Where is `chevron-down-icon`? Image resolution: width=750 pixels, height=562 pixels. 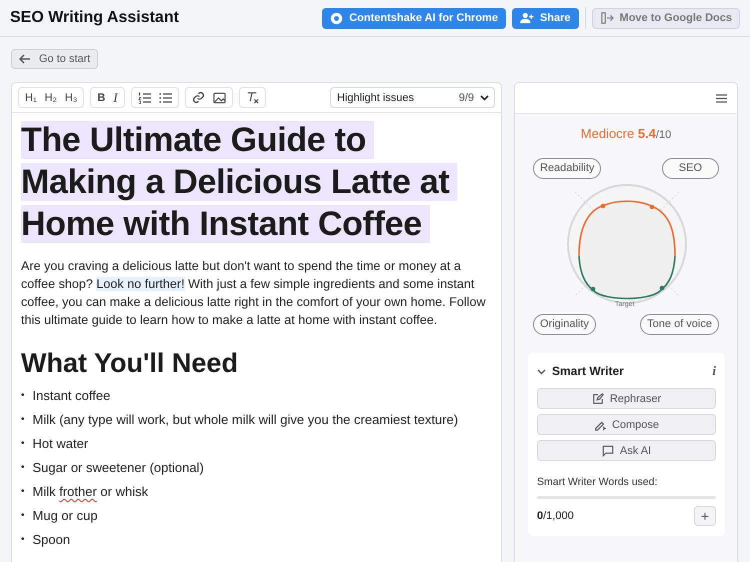 chevron-down-icon is located at coordinates (484, 97).